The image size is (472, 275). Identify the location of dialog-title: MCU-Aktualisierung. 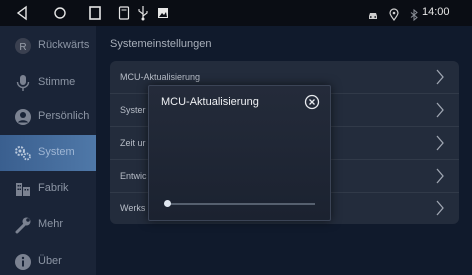
(210, 102).